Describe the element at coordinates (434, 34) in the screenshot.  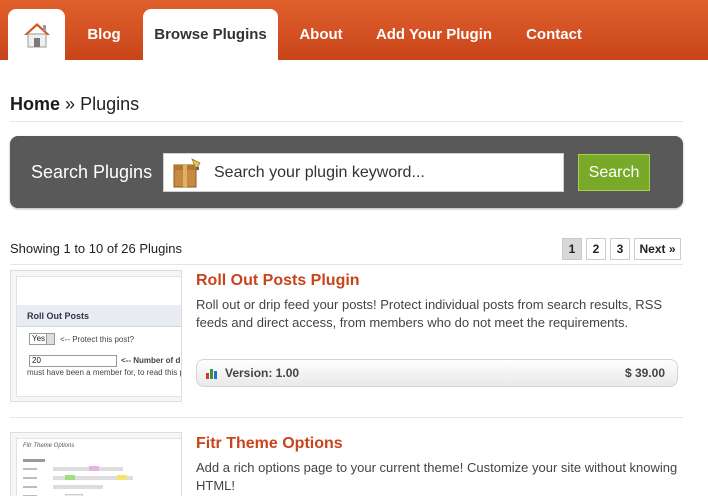
I see `nav-add-your-plugin: Add Your Plugin` at that location.